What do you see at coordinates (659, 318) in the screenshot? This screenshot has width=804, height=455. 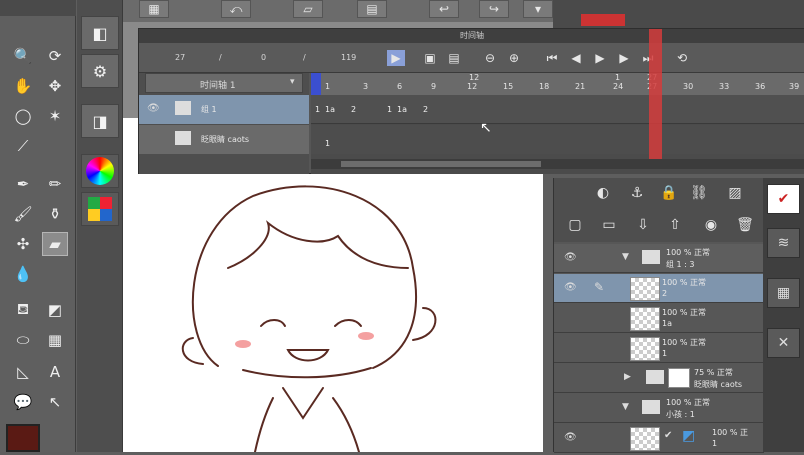 I see `layer-row: 100 % 正常 1a` at bounding box center [659, 318].